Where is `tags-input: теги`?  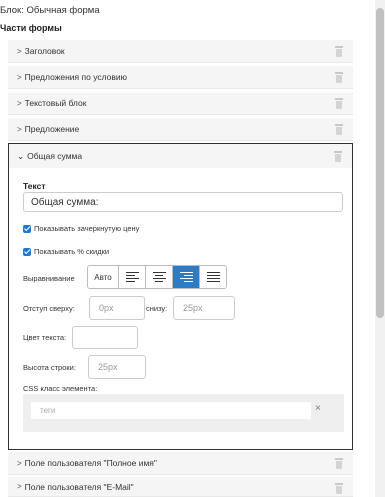
tags-input: теги is located at coordinates (171, 410).